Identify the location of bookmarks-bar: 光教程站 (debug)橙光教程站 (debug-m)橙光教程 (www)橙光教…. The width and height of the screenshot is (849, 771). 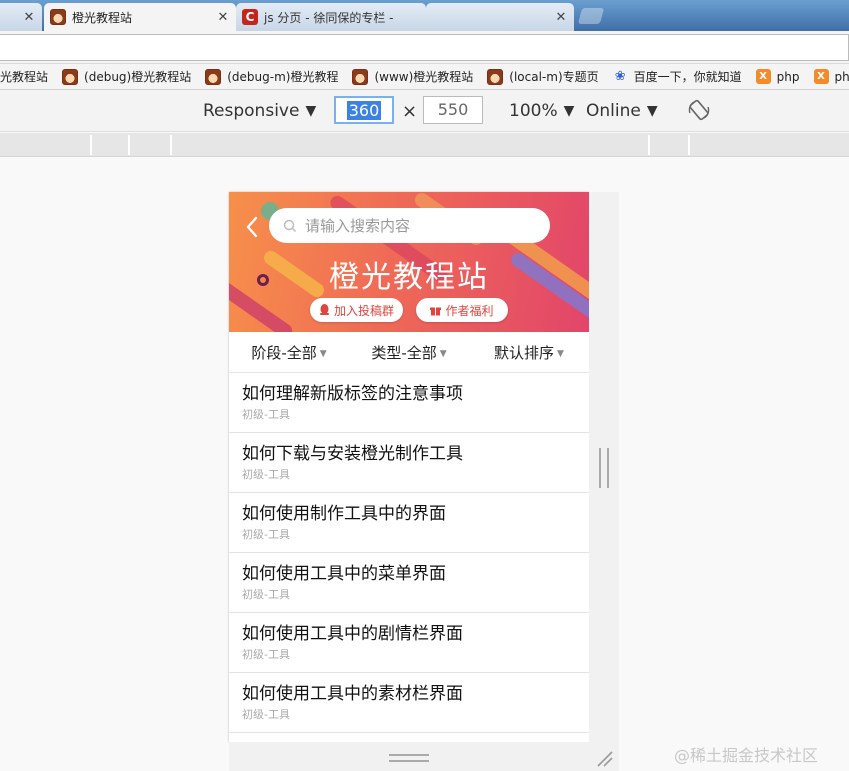
(424, 77).